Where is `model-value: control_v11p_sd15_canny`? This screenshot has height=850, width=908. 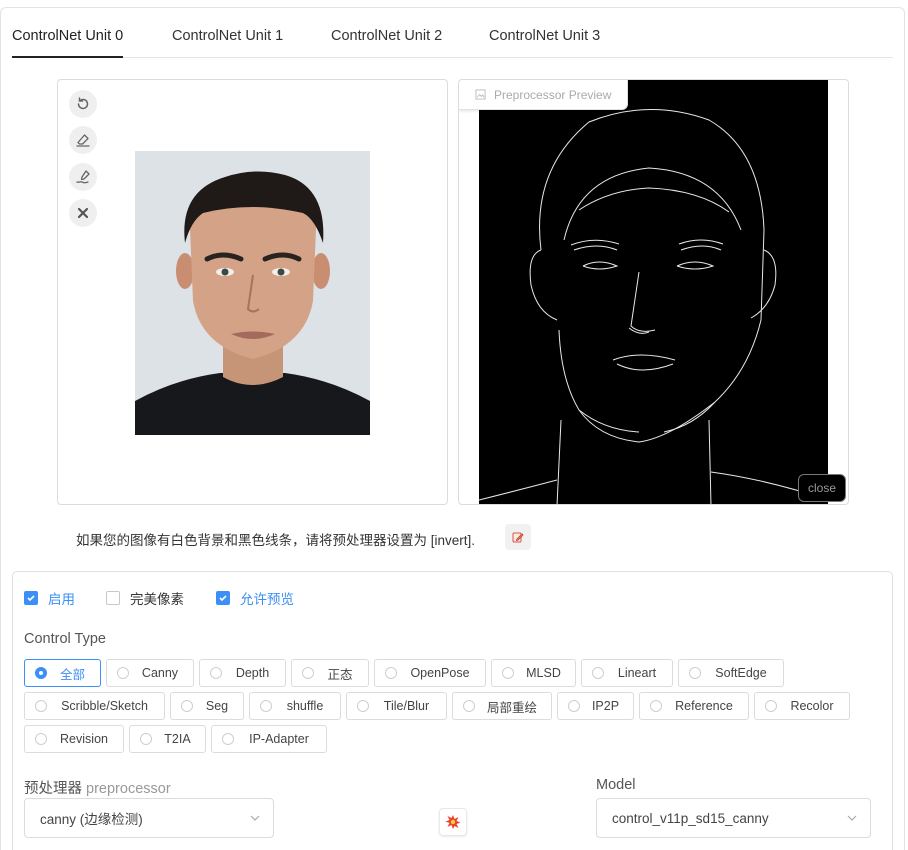 model-value: control_v11p_sd15_canny is located at coordinates (690, 818).